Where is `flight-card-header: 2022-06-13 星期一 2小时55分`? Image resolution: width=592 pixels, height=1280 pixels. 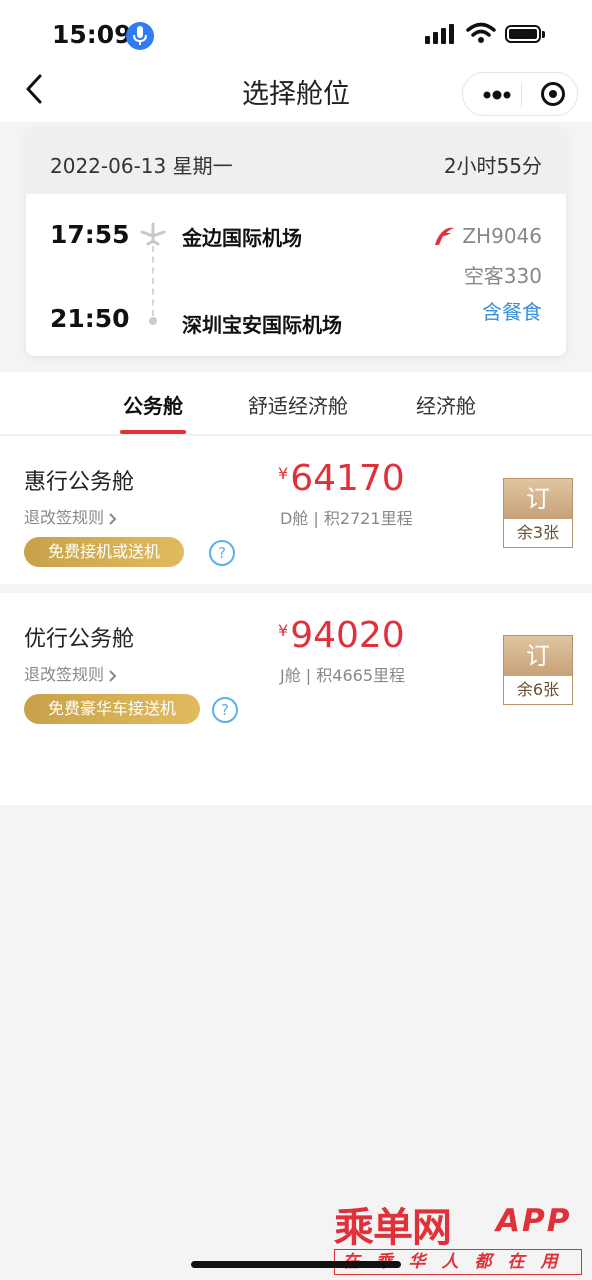 flight-card-header: 2022-06-13 星期一 2小时55分 is located at coordinates (296, 161).